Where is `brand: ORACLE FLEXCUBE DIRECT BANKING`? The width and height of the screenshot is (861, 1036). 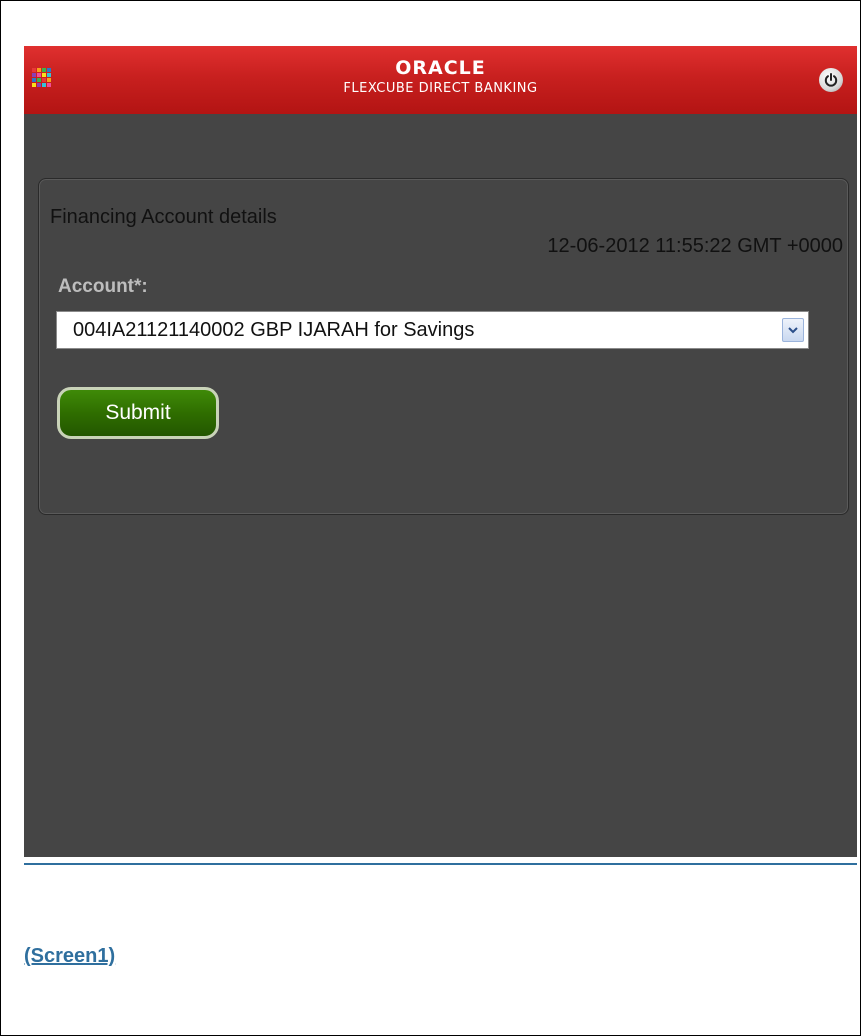
brand: ORACLE FLEXCUBE DIRECT BANKING is located at coordinates (440, 78).